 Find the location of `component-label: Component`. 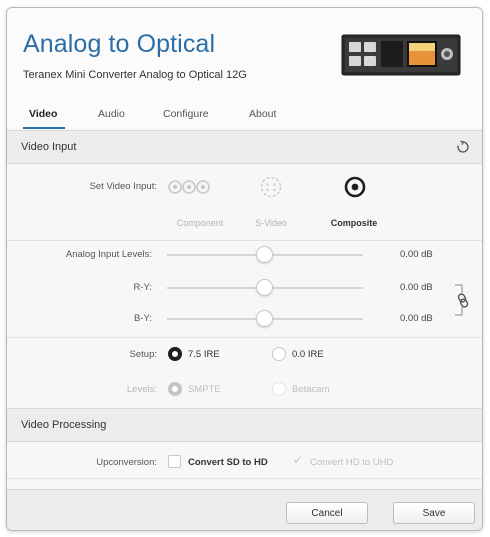

component-label: Component is located at coordinates (200, 223).